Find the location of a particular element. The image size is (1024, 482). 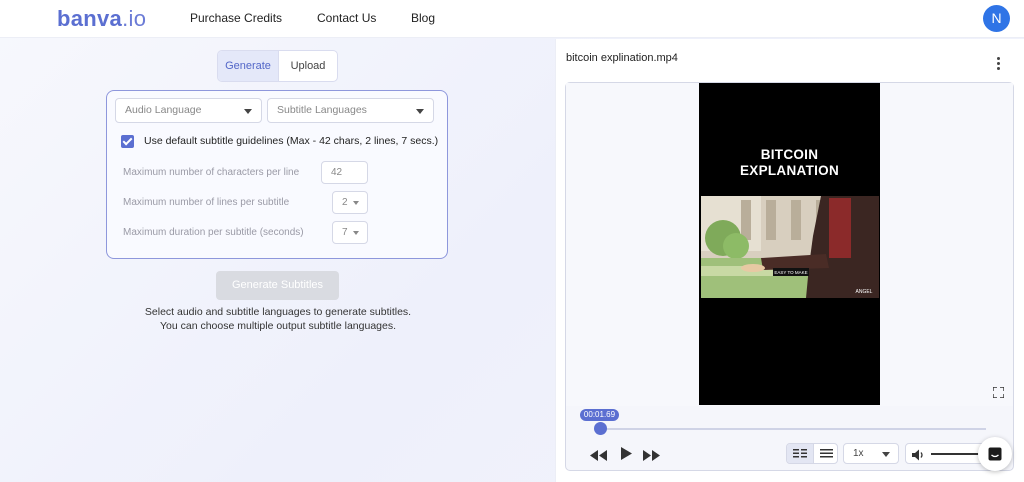

chat-support-button is located at coordinates (995, 454).